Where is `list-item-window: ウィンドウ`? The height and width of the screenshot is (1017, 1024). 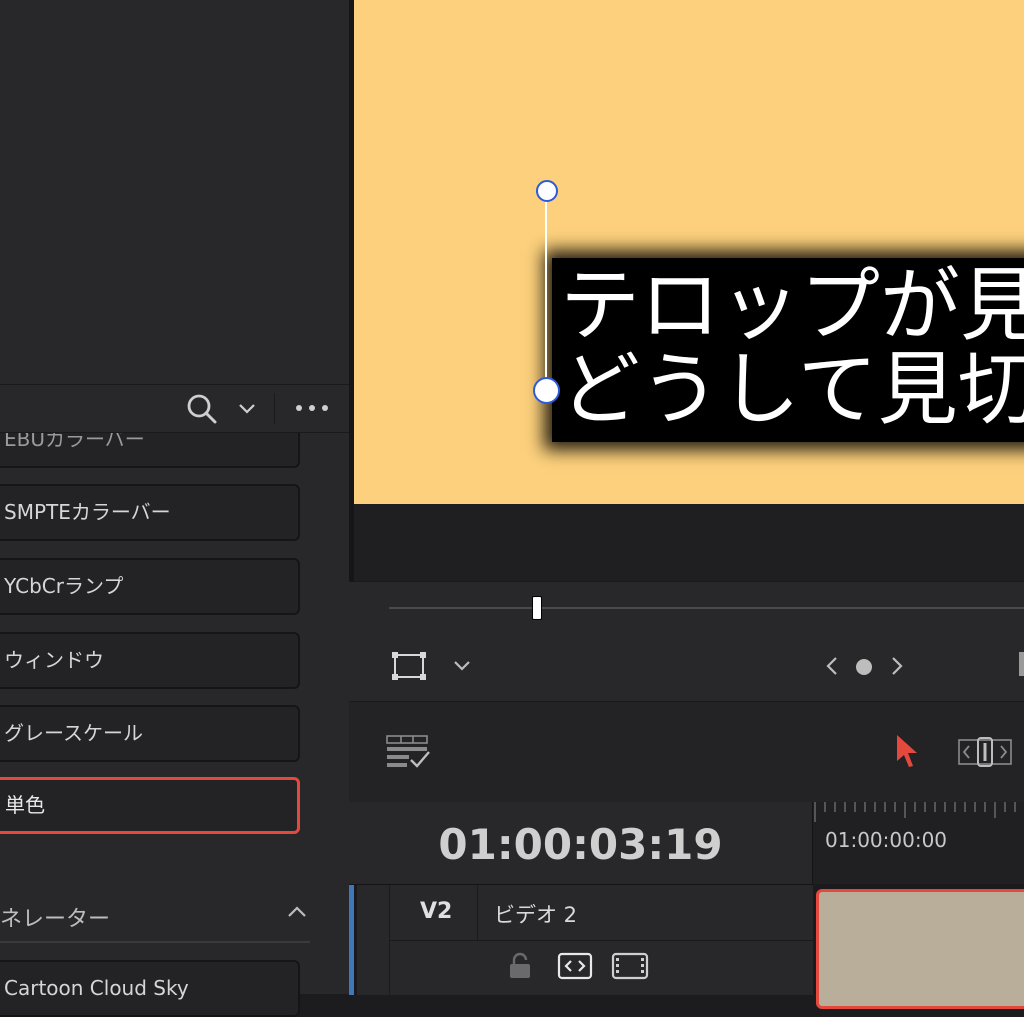 list-item-window: ウィンドウ is located at coordinates (150, 660).